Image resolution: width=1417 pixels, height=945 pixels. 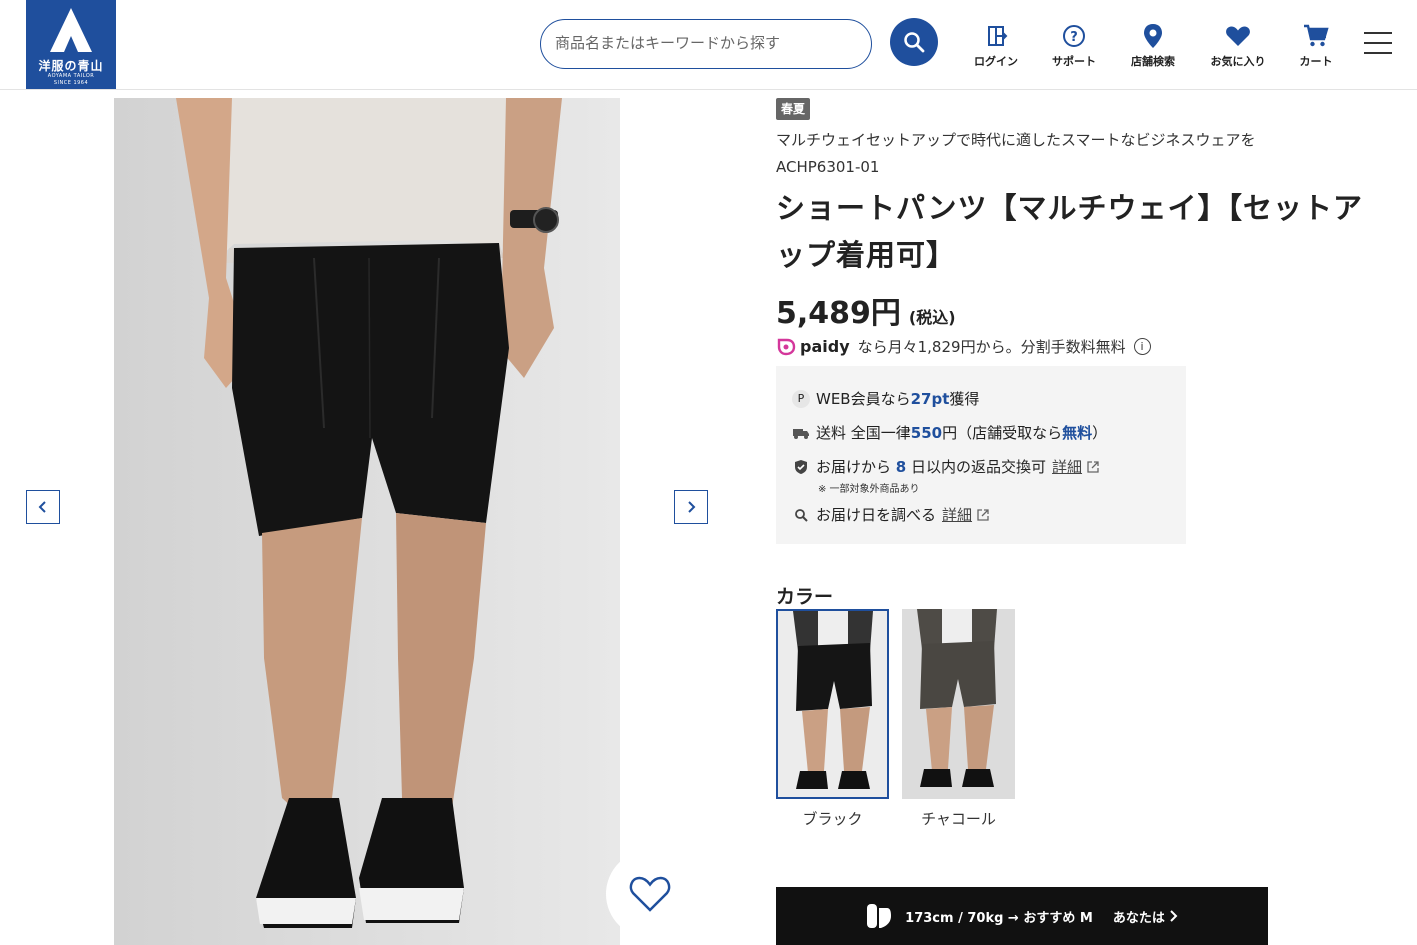 I want to click on fit-bar-text: 173cm / 70kg → おすすめ M, so click(x=999, y=918).